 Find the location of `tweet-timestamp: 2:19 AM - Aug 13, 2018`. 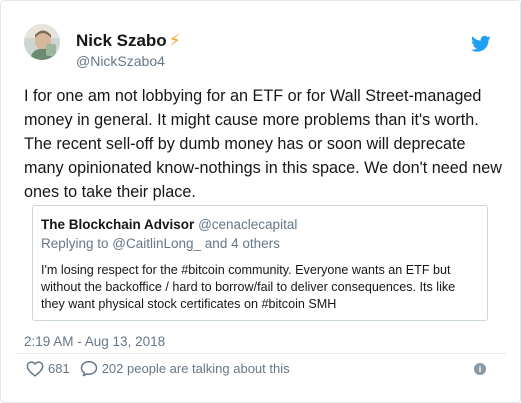

tweet-timestamp: 2:19 AM - Aug 13, 2018 is located at coordinates (94, 341).